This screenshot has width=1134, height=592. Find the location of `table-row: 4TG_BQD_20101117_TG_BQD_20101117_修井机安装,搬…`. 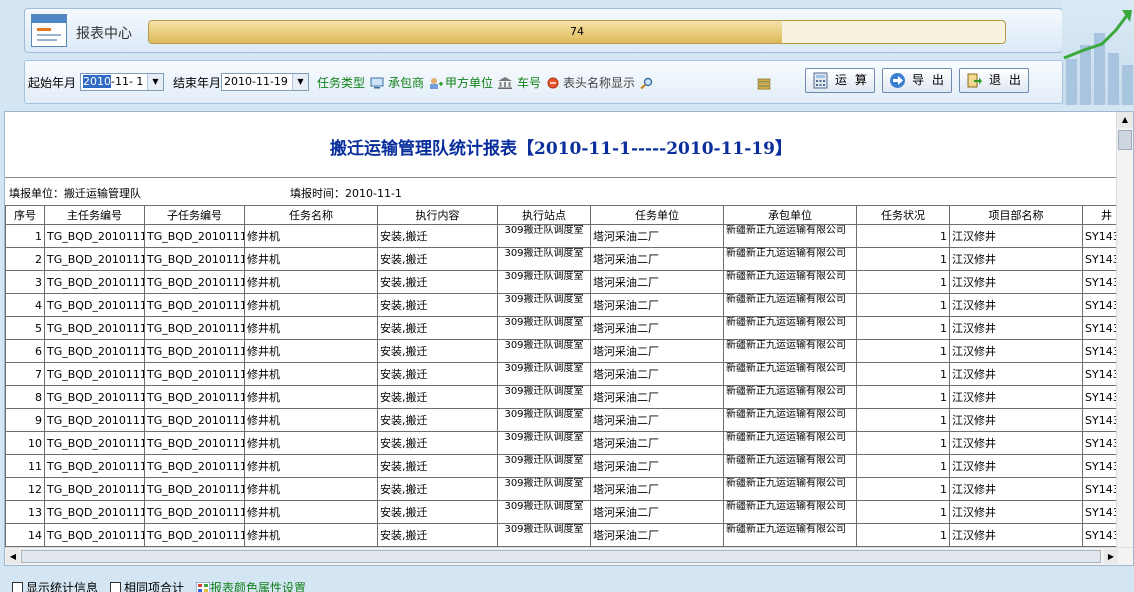

table-row: 4TG_BQD_20101117_TG_BQD_20101117_修井机安装,搬… is located at coordinates (568, 305).